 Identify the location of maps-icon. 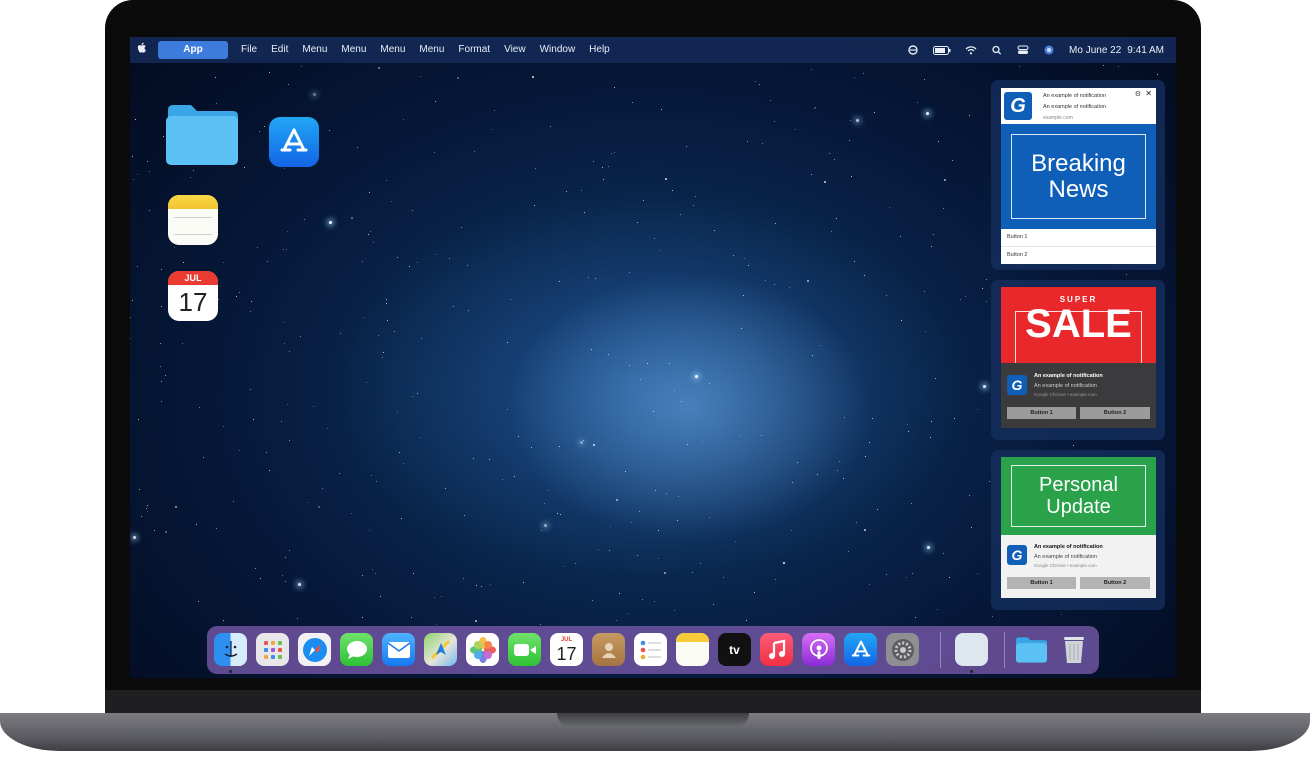
(440, 649).